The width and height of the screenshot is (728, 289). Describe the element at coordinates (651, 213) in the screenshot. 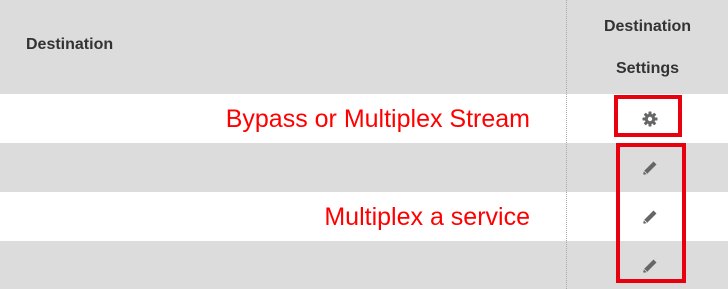

I see `highlight-box-pencils` at that location.